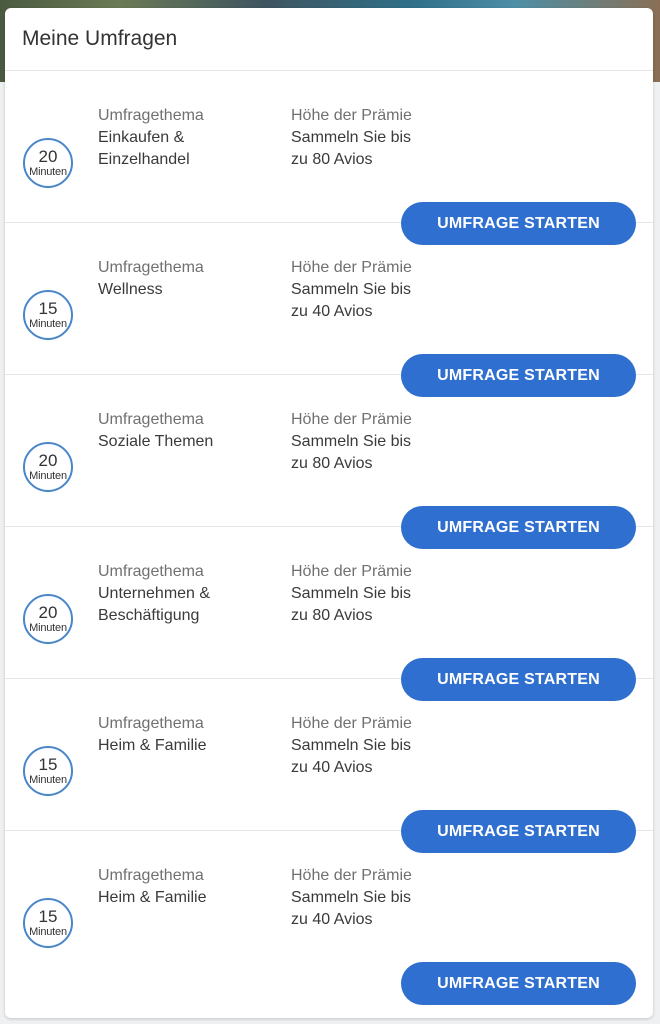 The image size is (660, 1024). I want to click on topic-value: Wellness, so click(130, 289).